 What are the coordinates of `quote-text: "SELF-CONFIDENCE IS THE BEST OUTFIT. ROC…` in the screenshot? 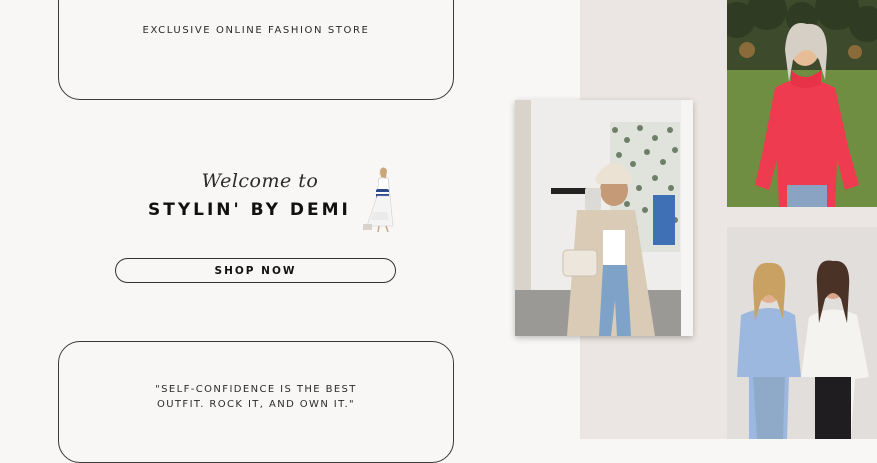 It's located at (256, 397).